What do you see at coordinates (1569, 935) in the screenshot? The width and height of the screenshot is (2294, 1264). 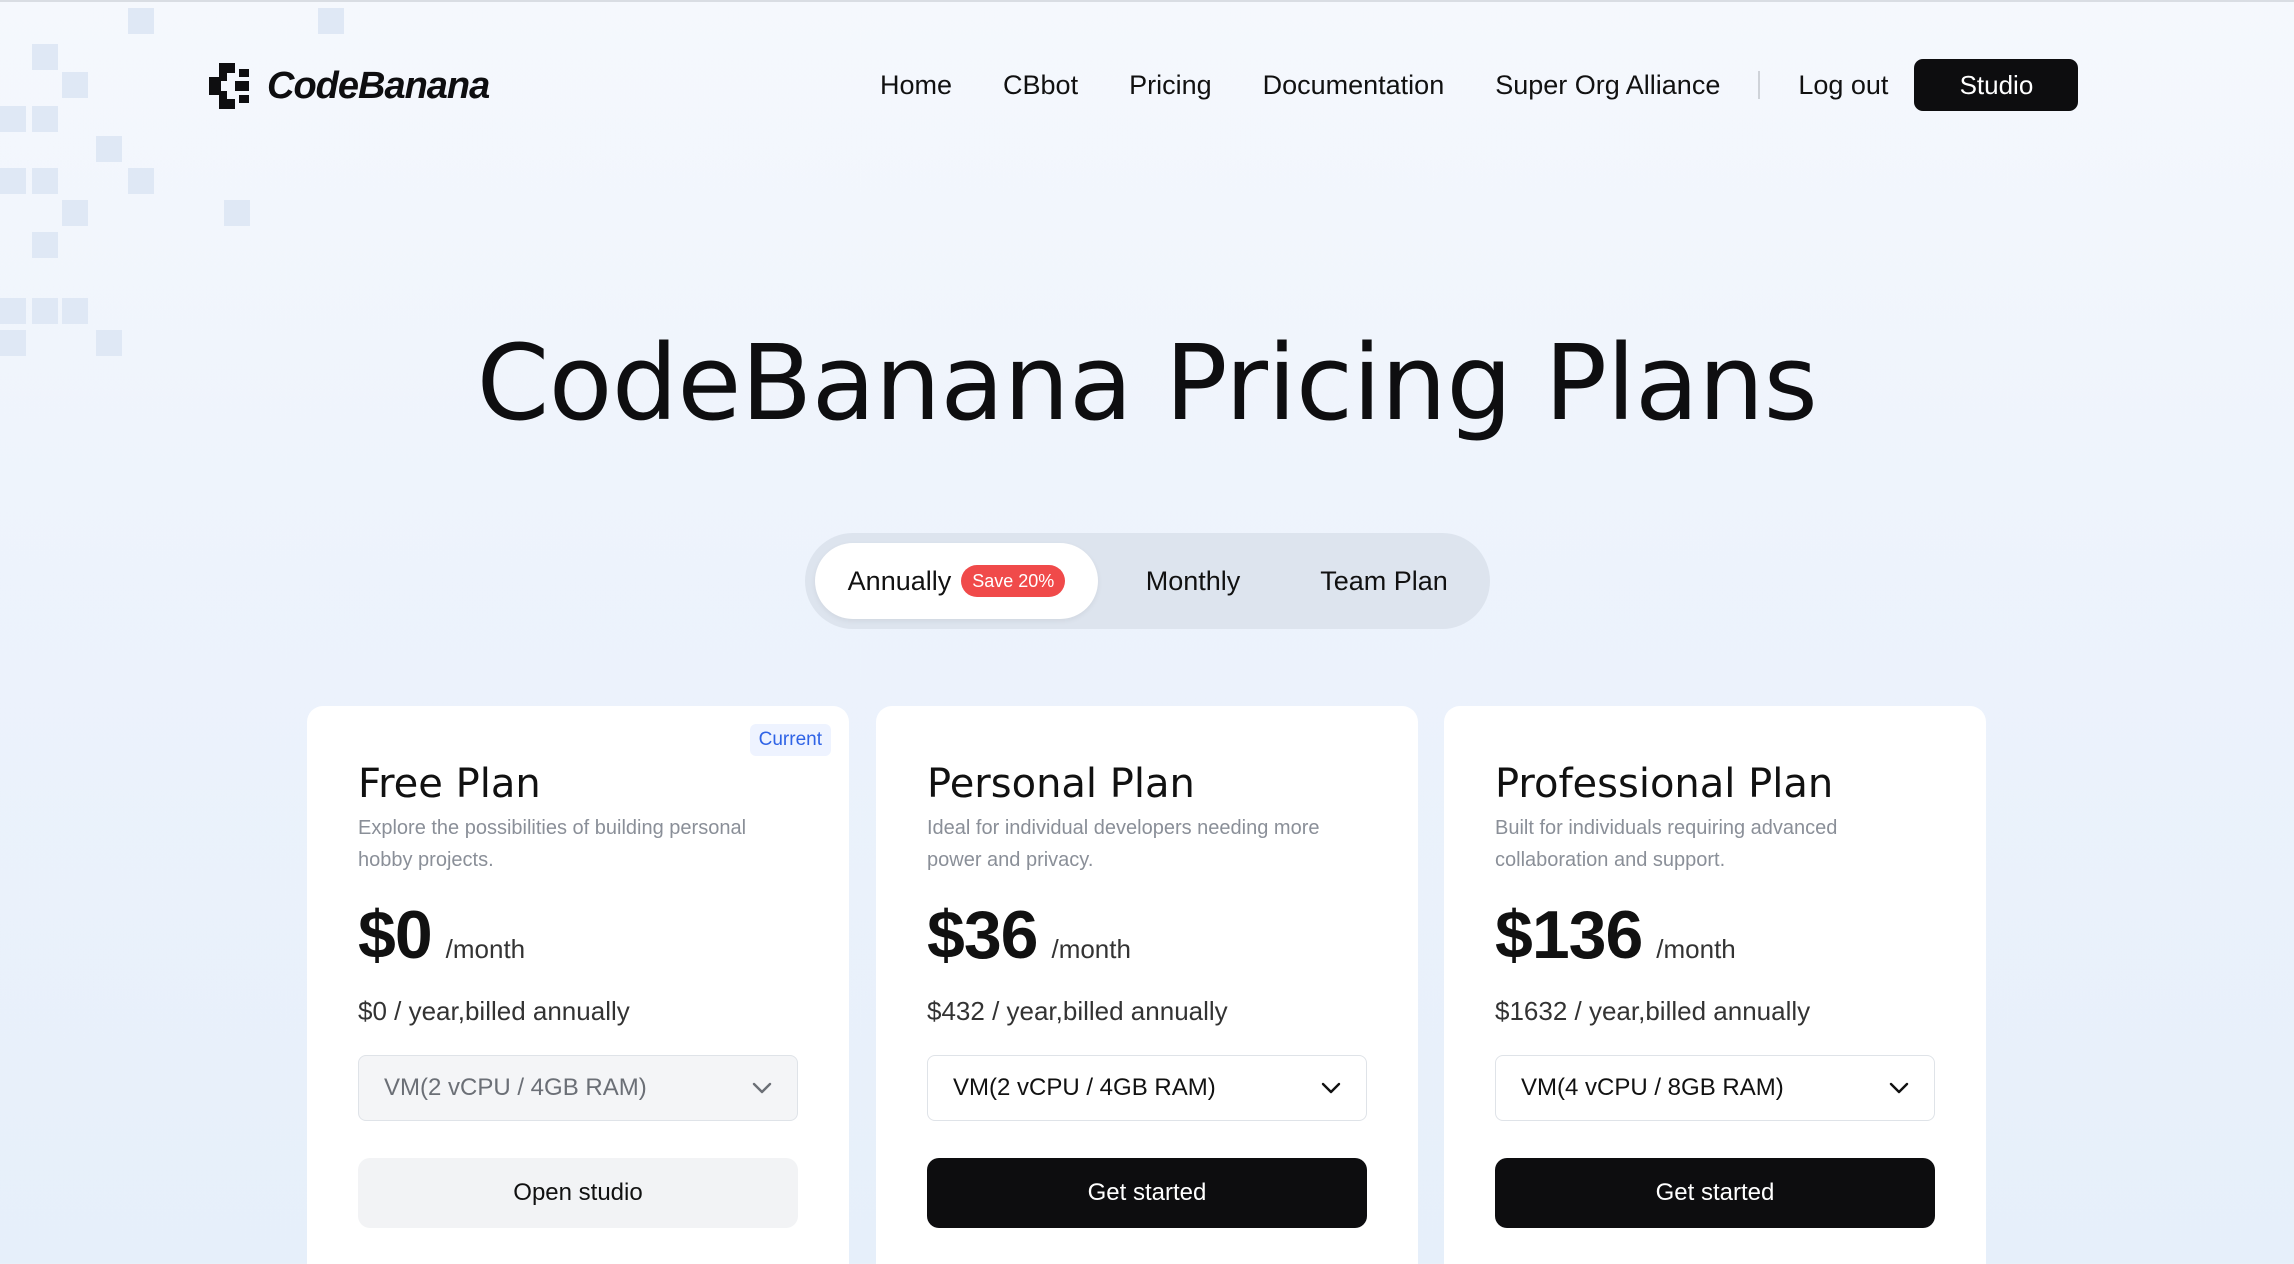 I see `plan-price: $136` at bounding box center [1569, 935].